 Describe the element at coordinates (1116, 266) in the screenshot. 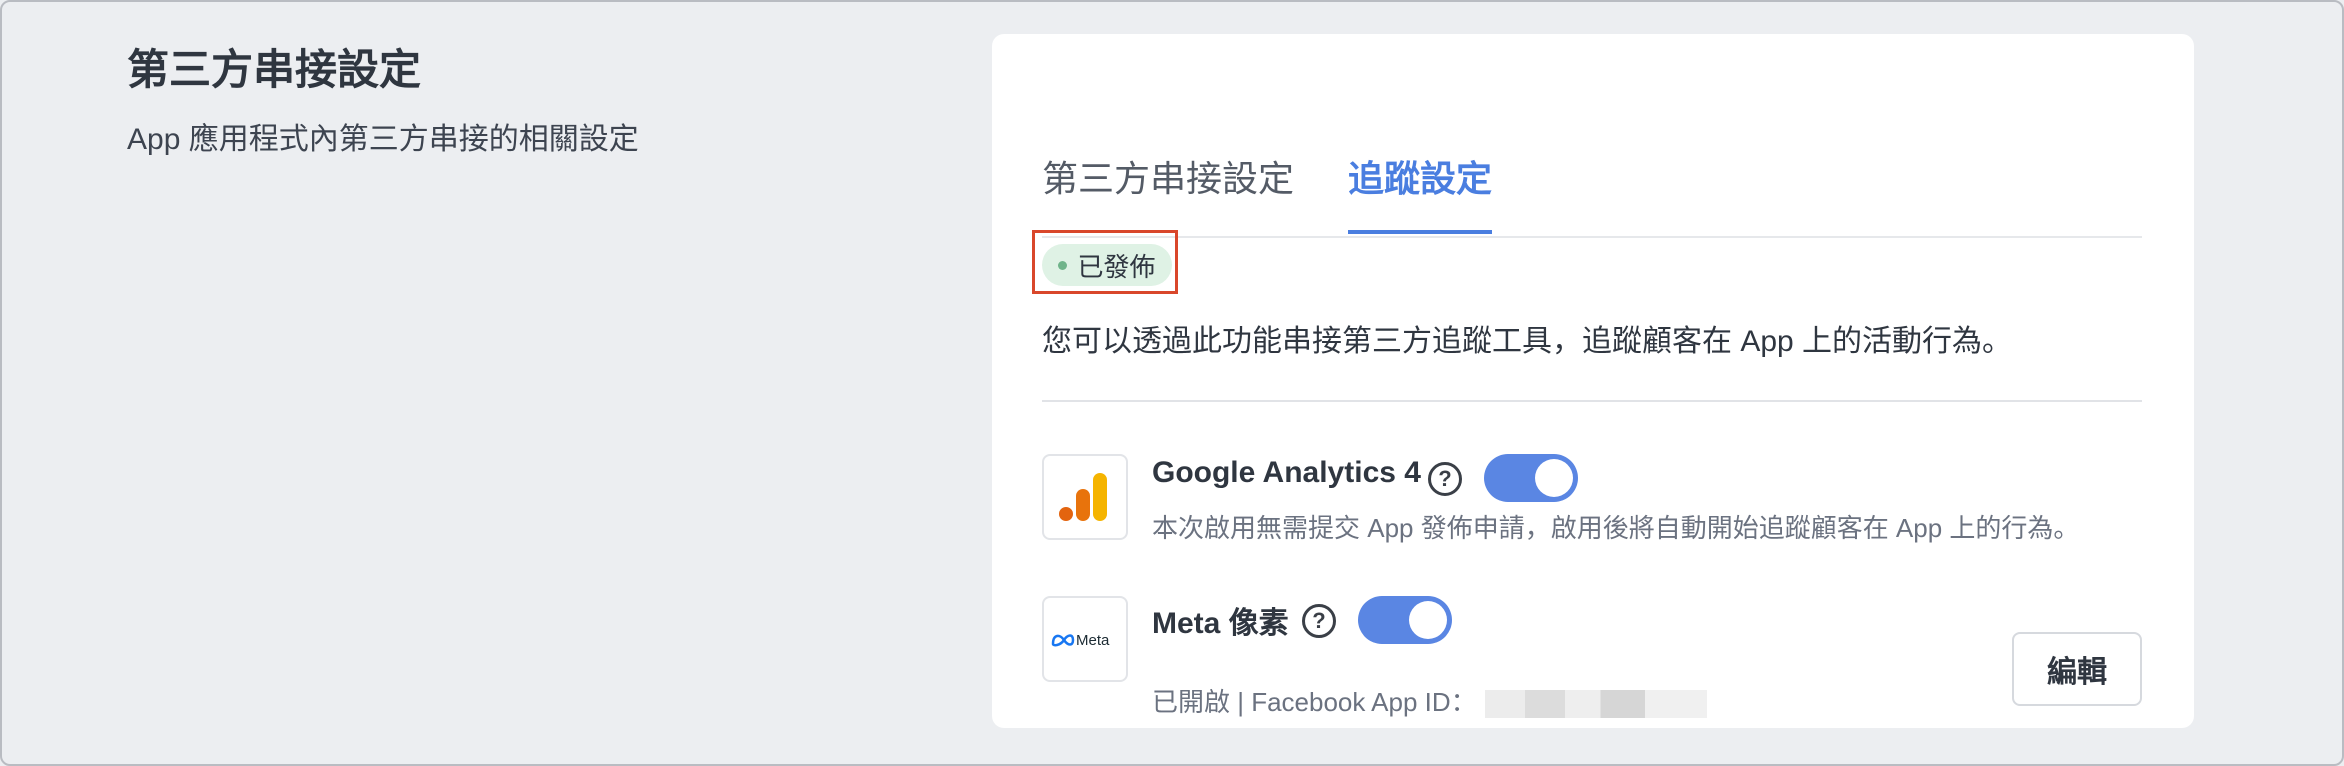

I see `status-label: 已發佈` at that location.